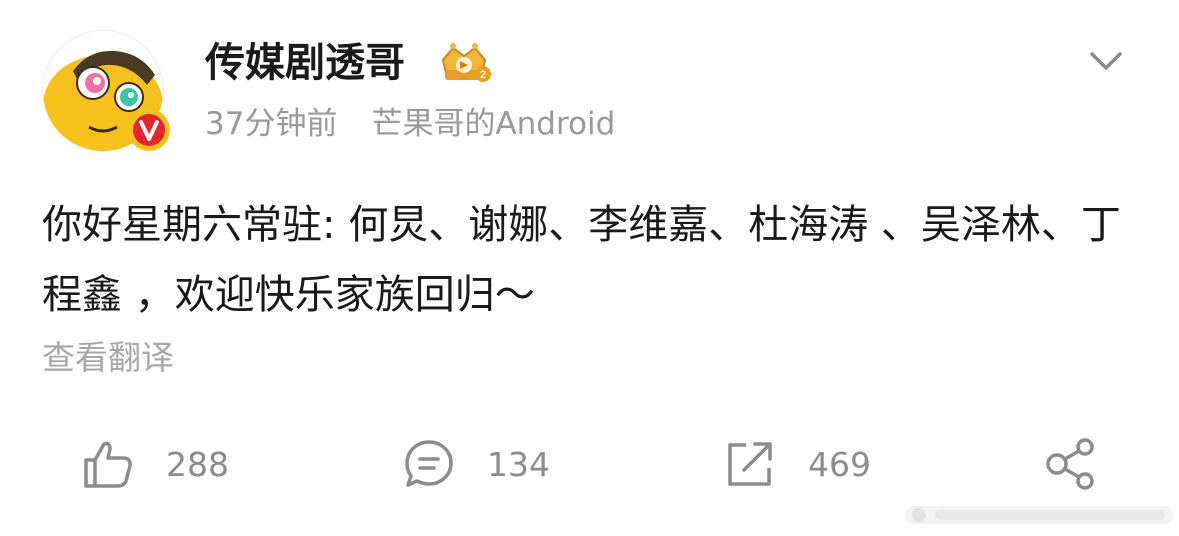  I want to click on username: 传媒剧透哥, so click(305, 63).